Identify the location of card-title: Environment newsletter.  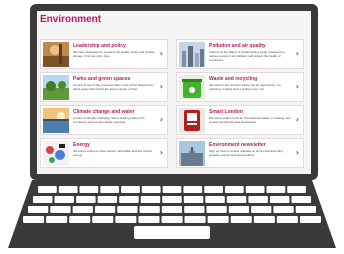
(237, 145).